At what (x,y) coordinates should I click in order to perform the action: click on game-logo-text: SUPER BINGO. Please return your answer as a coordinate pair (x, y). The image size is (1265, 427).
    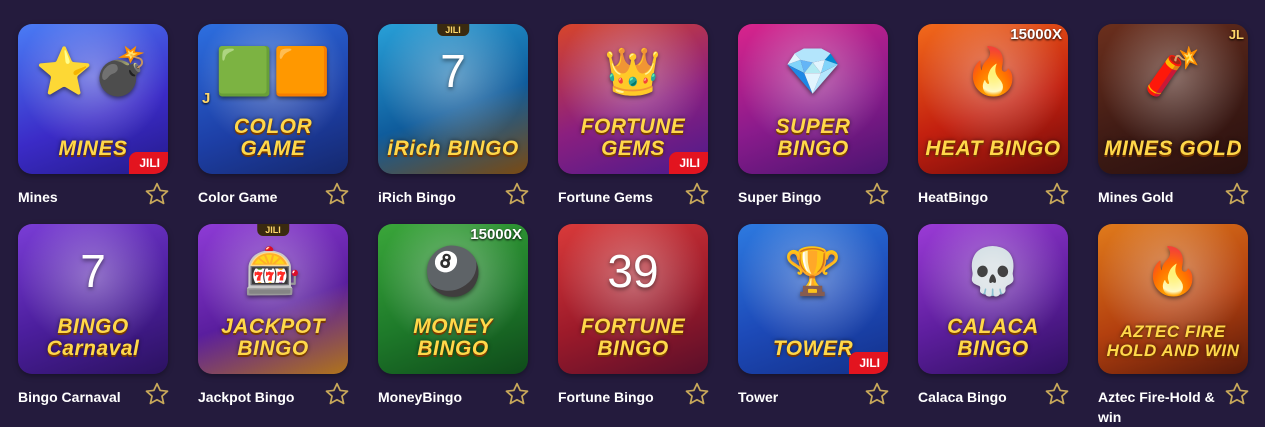
    Looking at the image, I should click on (813, 137).